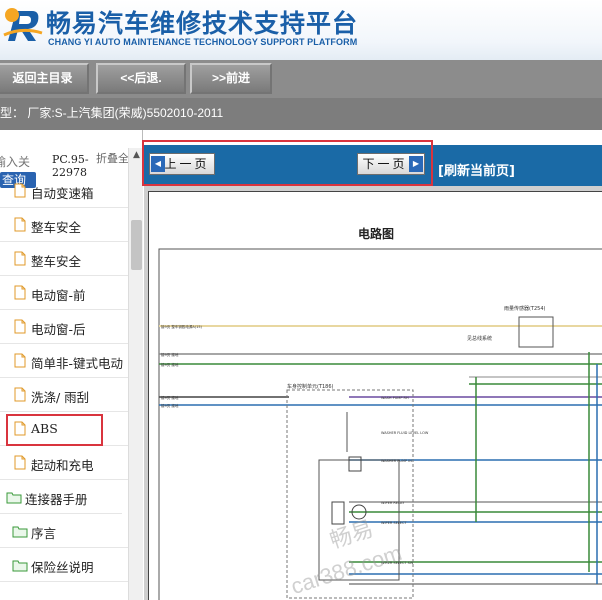 The width and height of the screenshot is (602, 600). I want to click on tree-item: 洗涤/ 雨刮, so click(64, 395).